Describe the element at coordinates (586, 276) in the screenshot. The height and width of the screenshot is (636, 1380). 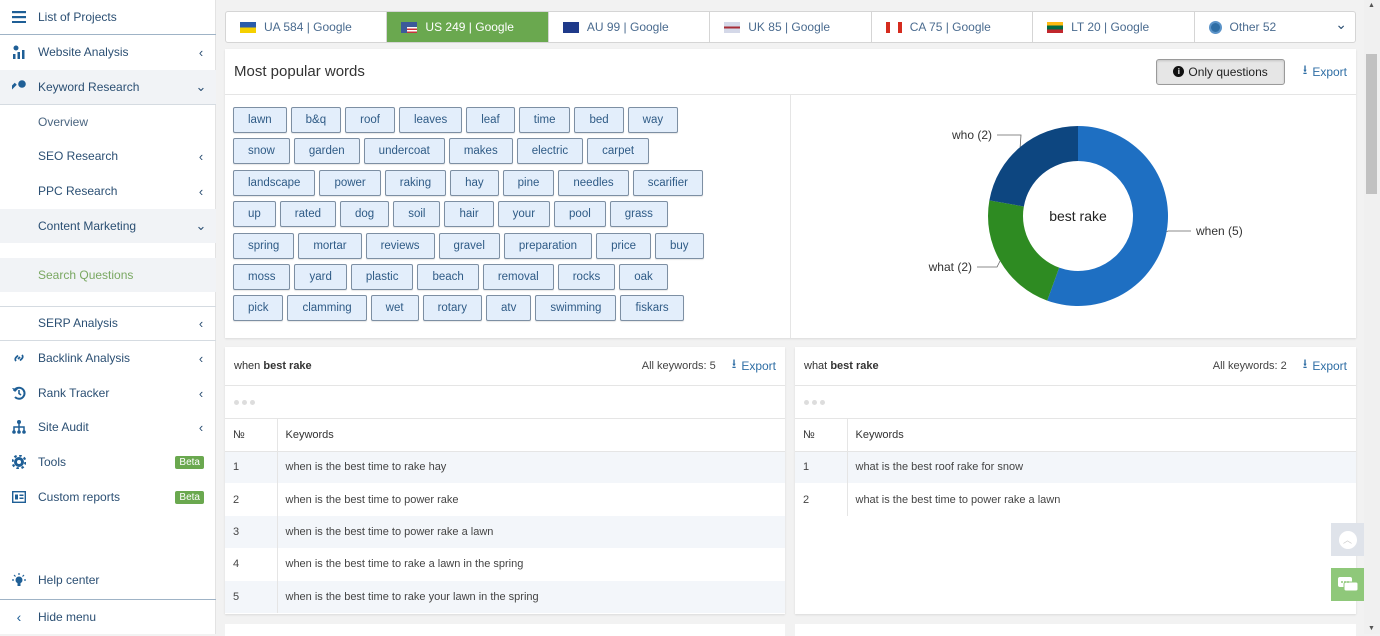
I see `word-tag: rocks` at that location.